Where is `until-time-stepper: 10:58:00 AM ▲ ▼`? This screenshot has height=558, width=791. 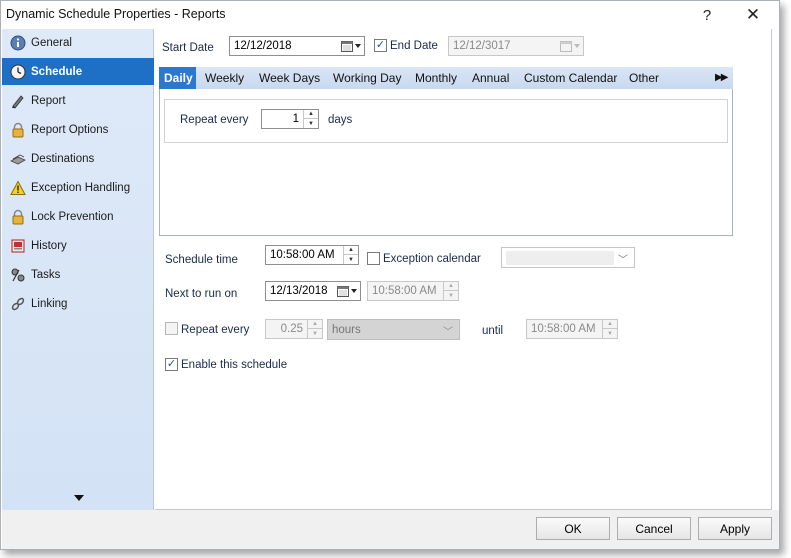
until-time-stepper: 10:58:00 AM ▲ ▼ is located at coordinates (572, 329).